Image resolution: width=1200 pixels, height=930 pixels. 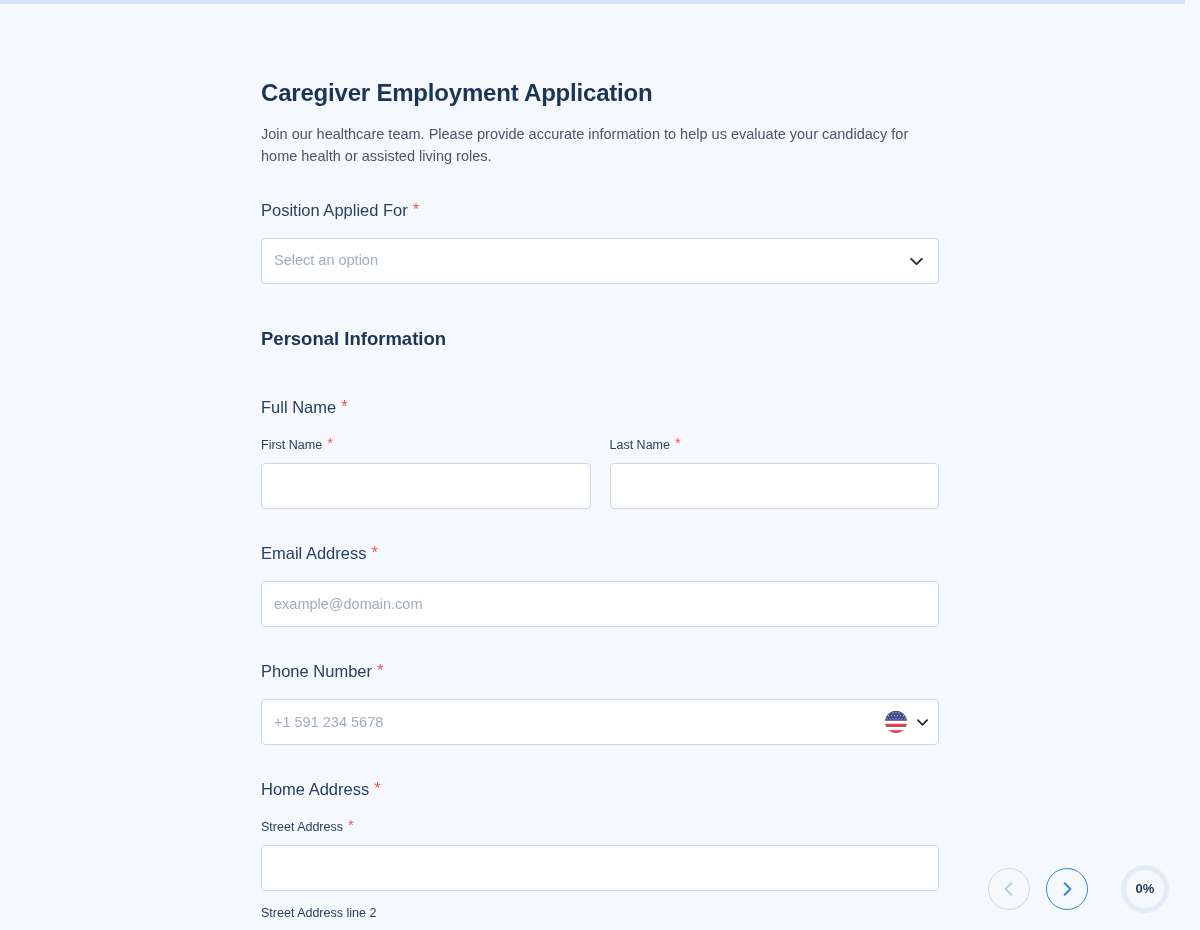 What do you see at coordinates (600, 722) in the screenshot?
I see `phone-field: +1 591 234 5678` at bounding box center [600, 722].